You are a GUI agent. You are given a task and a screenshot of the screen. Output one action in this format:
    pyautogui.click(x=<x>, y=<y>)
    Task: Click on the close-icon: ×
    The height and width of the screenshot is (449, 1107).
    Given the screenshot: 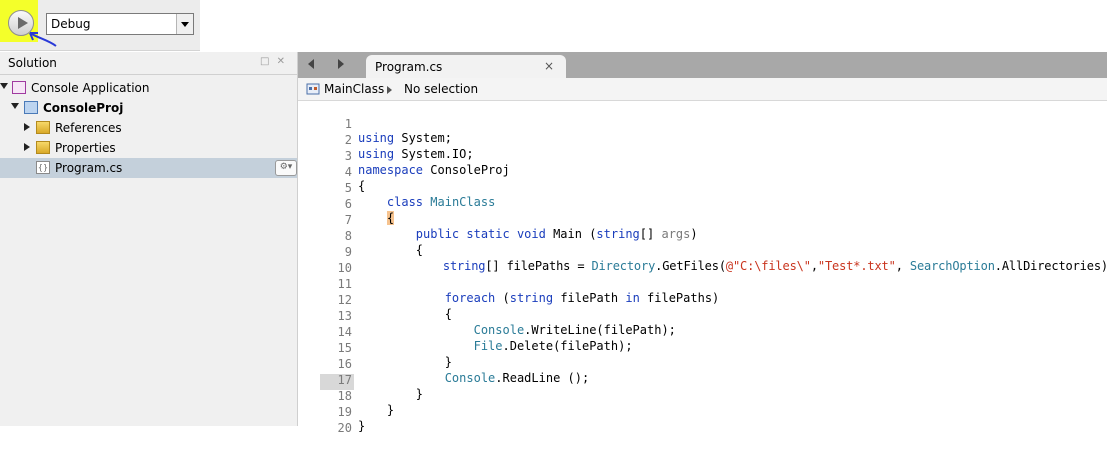 What is the action you would take?
    pyautogui.click(x=549, y=66)
    